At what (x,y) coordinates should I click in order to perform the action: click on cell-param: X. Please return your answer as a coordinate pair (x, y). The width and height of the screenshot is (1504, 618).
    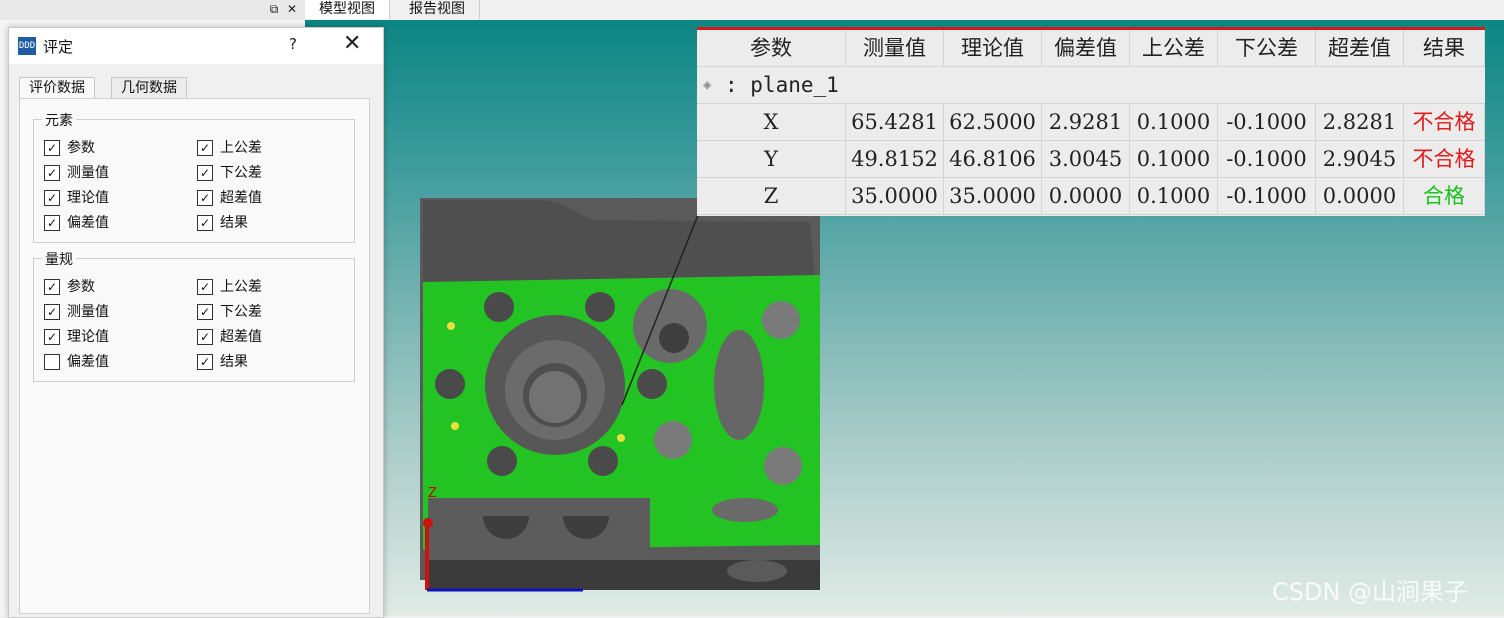
    Looking at the image, I should click on (771, 122).